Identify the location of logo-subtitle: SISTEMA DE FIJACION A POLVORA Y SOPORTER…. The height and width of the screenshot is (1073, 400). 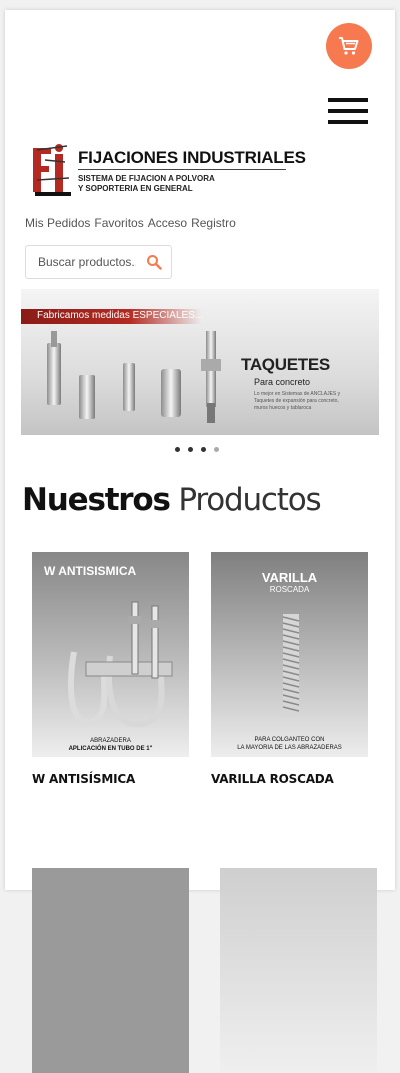
(146, 184).